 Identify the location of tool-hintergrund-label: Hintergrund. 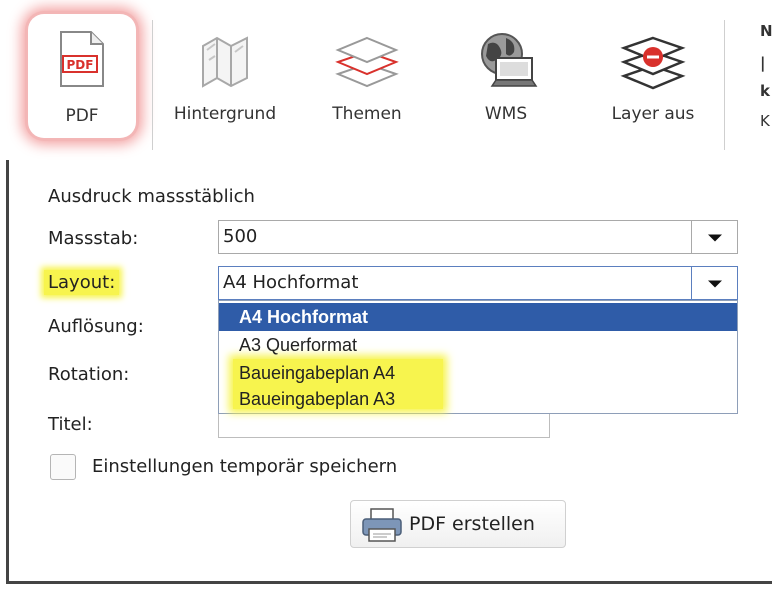
(225, 114).